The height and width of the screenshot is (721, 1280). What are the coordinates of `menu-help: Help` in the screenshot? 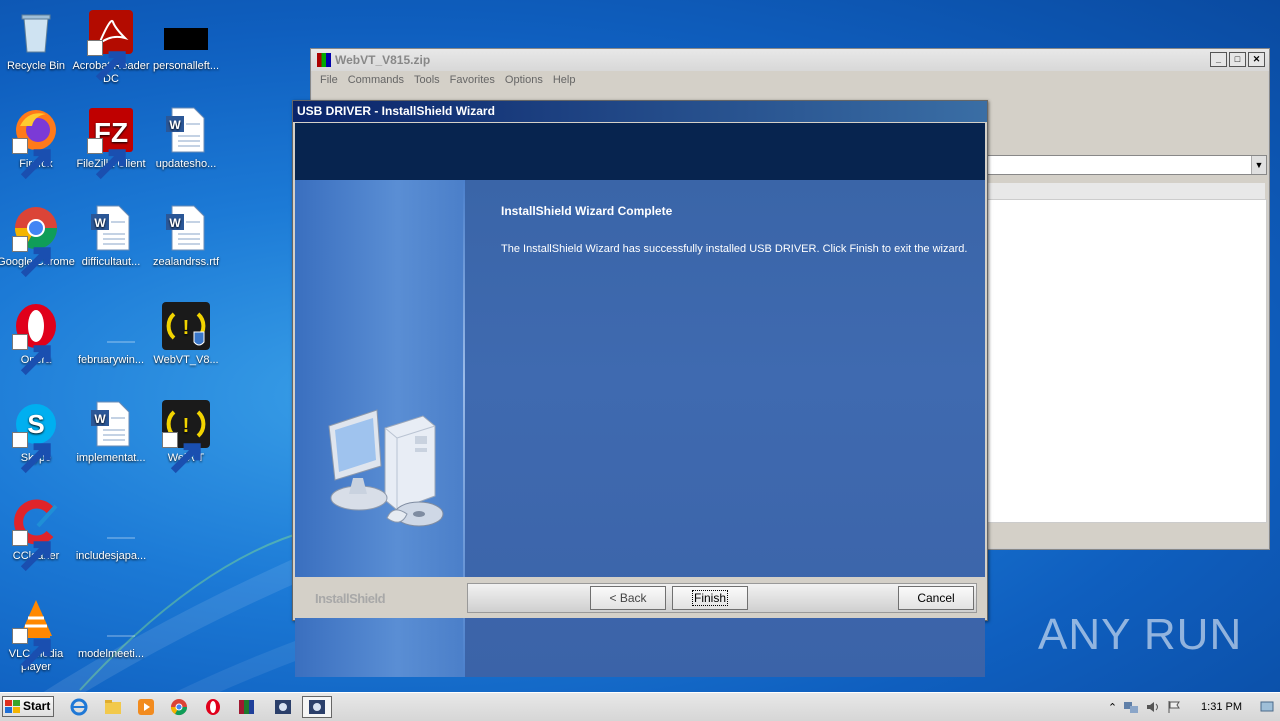 It's located at (564, 80).